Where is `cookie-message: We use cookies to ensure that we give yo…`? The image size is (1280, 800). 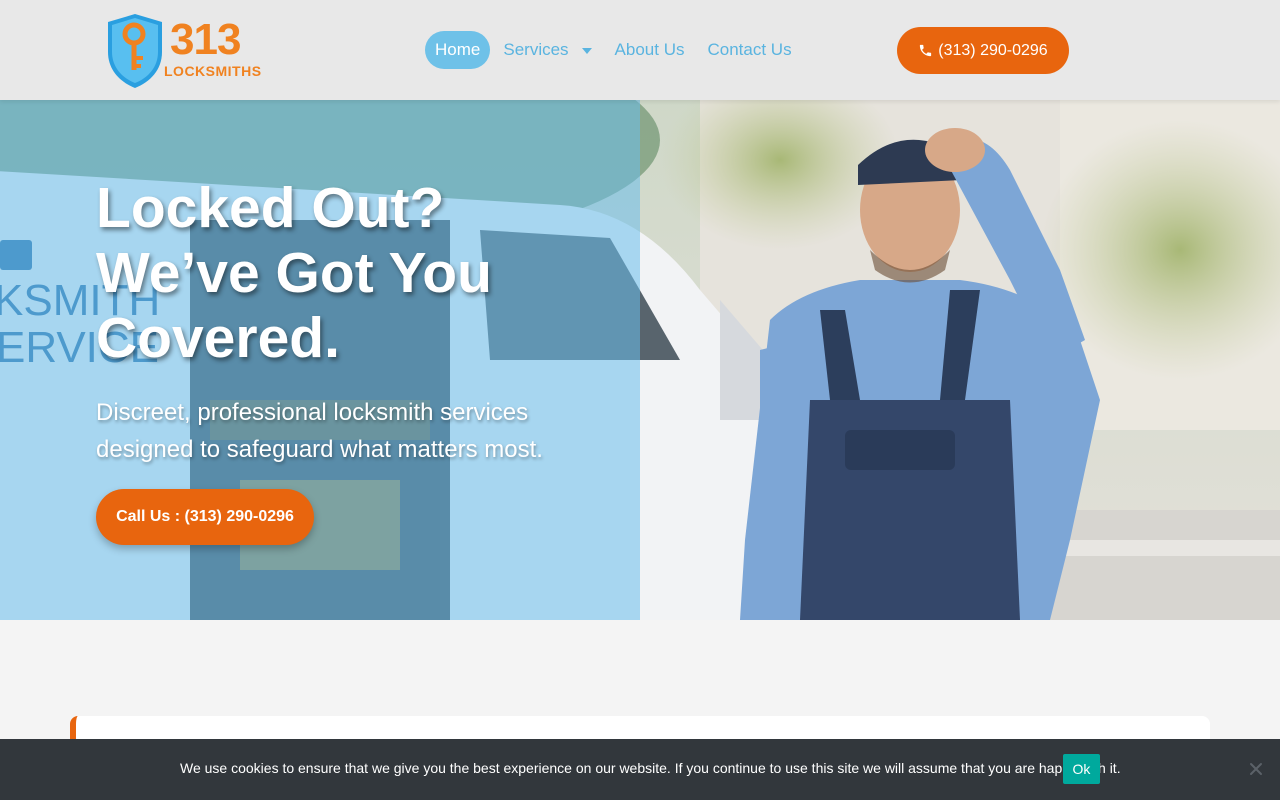 cookie-message: We use cookies to ensure that we give yo… is located at coordinates (650, 768).